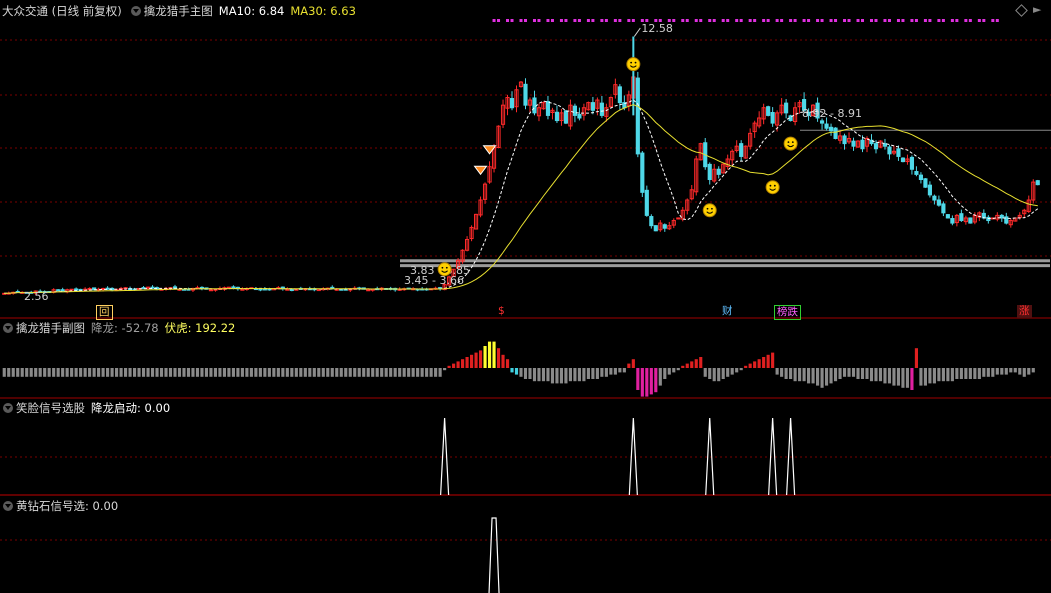 The height and width of the screenshot is (593, 1051). I want to click on sub1-label1: 降龙: -52.78, so click(125, 328).